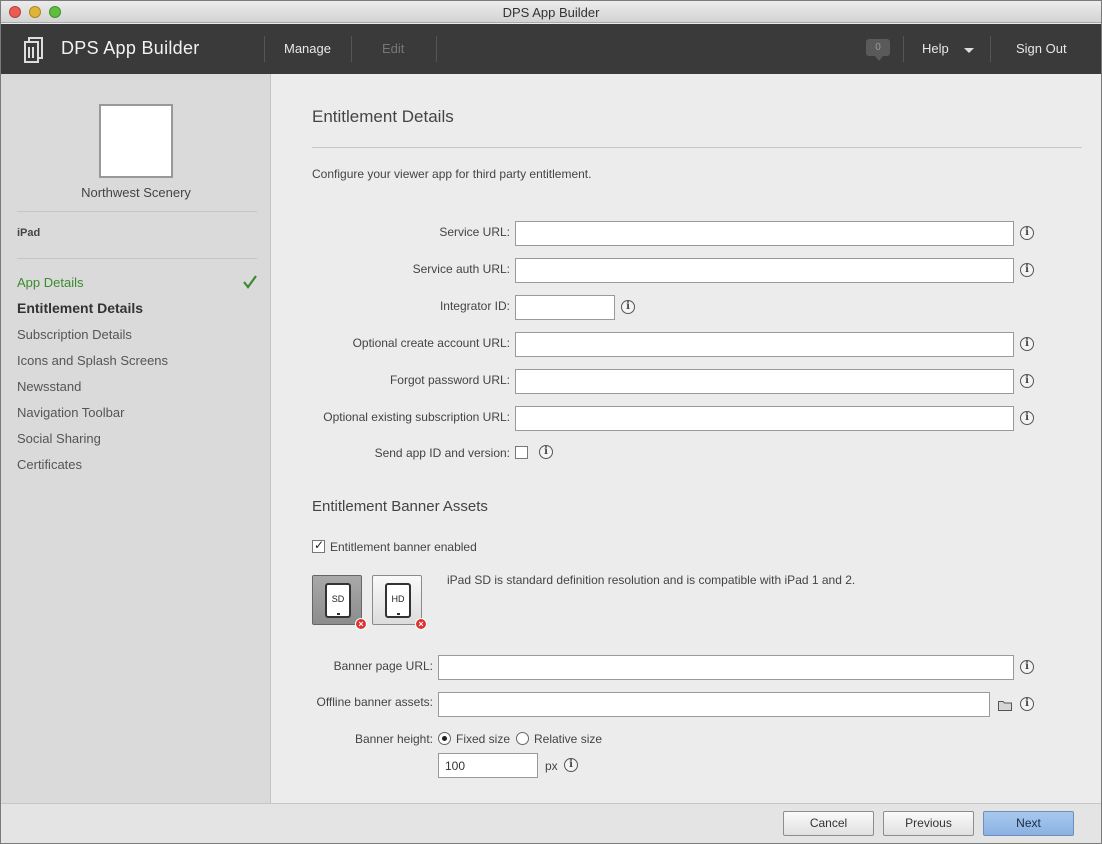 This screenshot has height=844, width=1102. Describe the element at coordinates (29, 233) in the screenshot. I see `device-label: iPad` at that location.